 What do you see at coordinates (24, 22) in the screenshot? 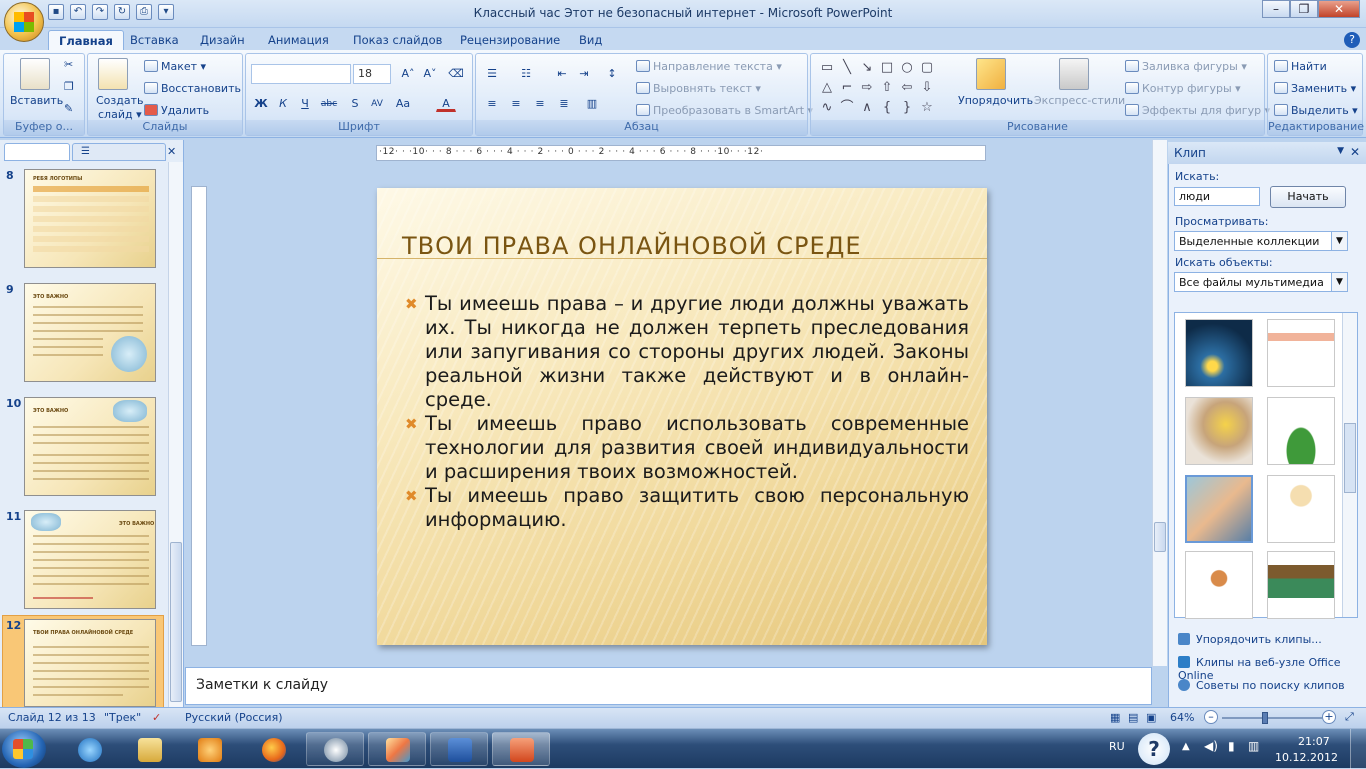
I see `office-button` at bounding box center [24, 22].